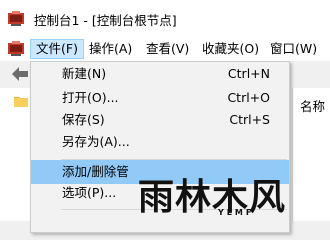  What do you see at coordinates (83, 119) in the screenshot?
I see `menu-item-label: 保存(S)` at bounding box center [83, 119].